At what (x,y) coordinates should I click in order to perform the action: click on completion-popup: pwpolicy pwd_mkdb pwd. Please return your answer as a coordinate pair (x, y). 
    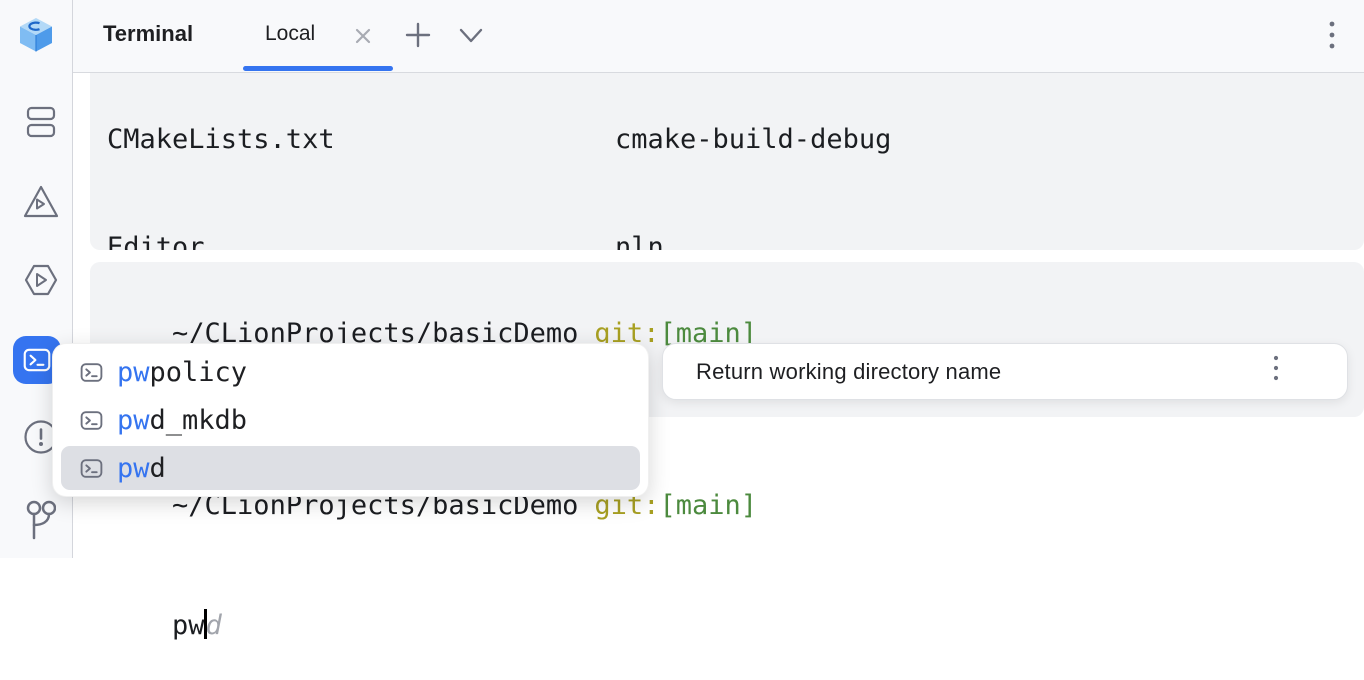
    Looking at the image, I should click on (350, 420).